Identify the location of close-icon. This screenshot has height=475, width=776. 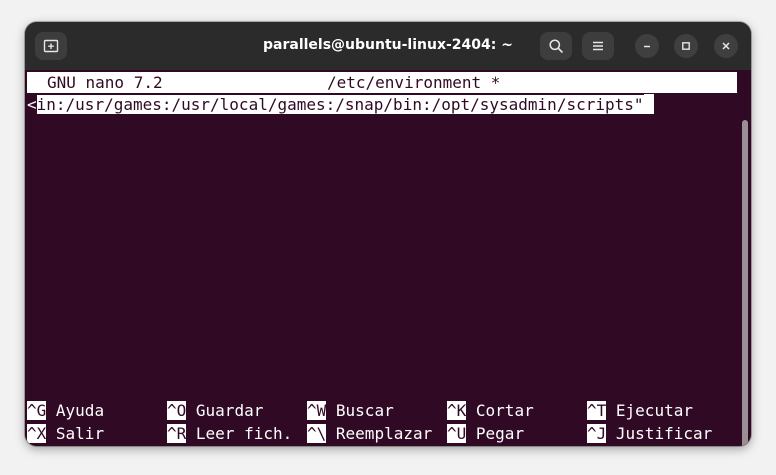
(726, 46).